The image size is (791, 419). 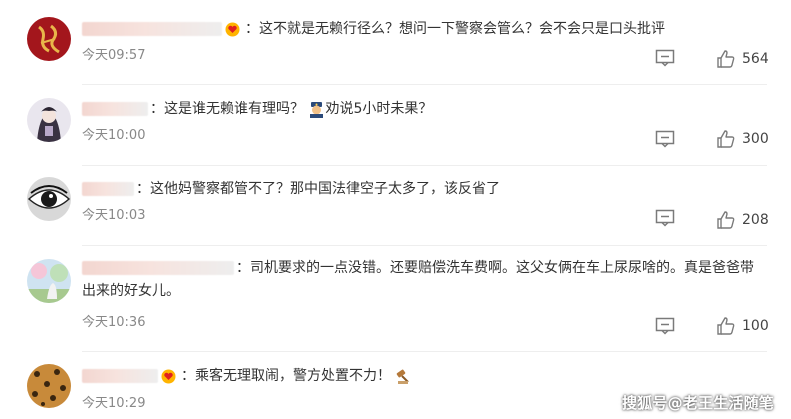 I want to click on comment-text-line: ：这是谁无赖谁有理吗？ 劝说5小时未果？, so click(x=424, y=109).